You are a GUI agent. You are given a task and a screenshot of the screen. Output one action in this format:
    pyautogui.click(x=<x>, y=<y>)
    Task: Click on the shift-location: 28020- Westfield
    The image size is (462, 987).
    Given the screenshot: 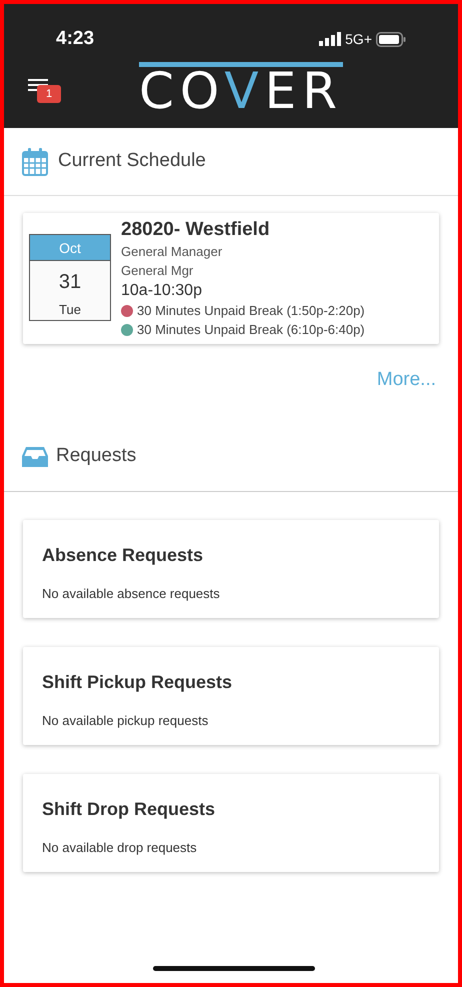 What is the action you would take?
    pyautogui.click(x=196, y=230)
    